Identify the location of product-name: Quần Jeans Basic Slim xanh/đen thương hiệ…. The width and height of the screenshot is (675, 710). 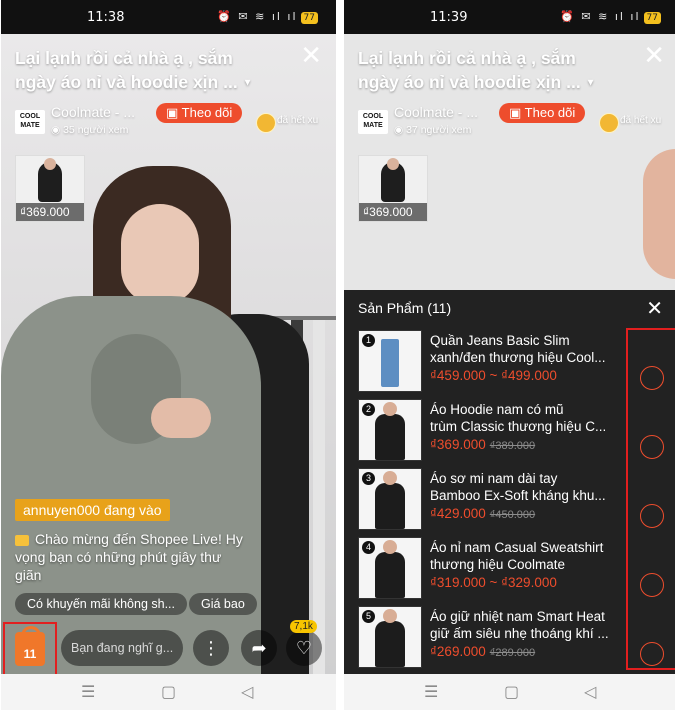
(518, 349).